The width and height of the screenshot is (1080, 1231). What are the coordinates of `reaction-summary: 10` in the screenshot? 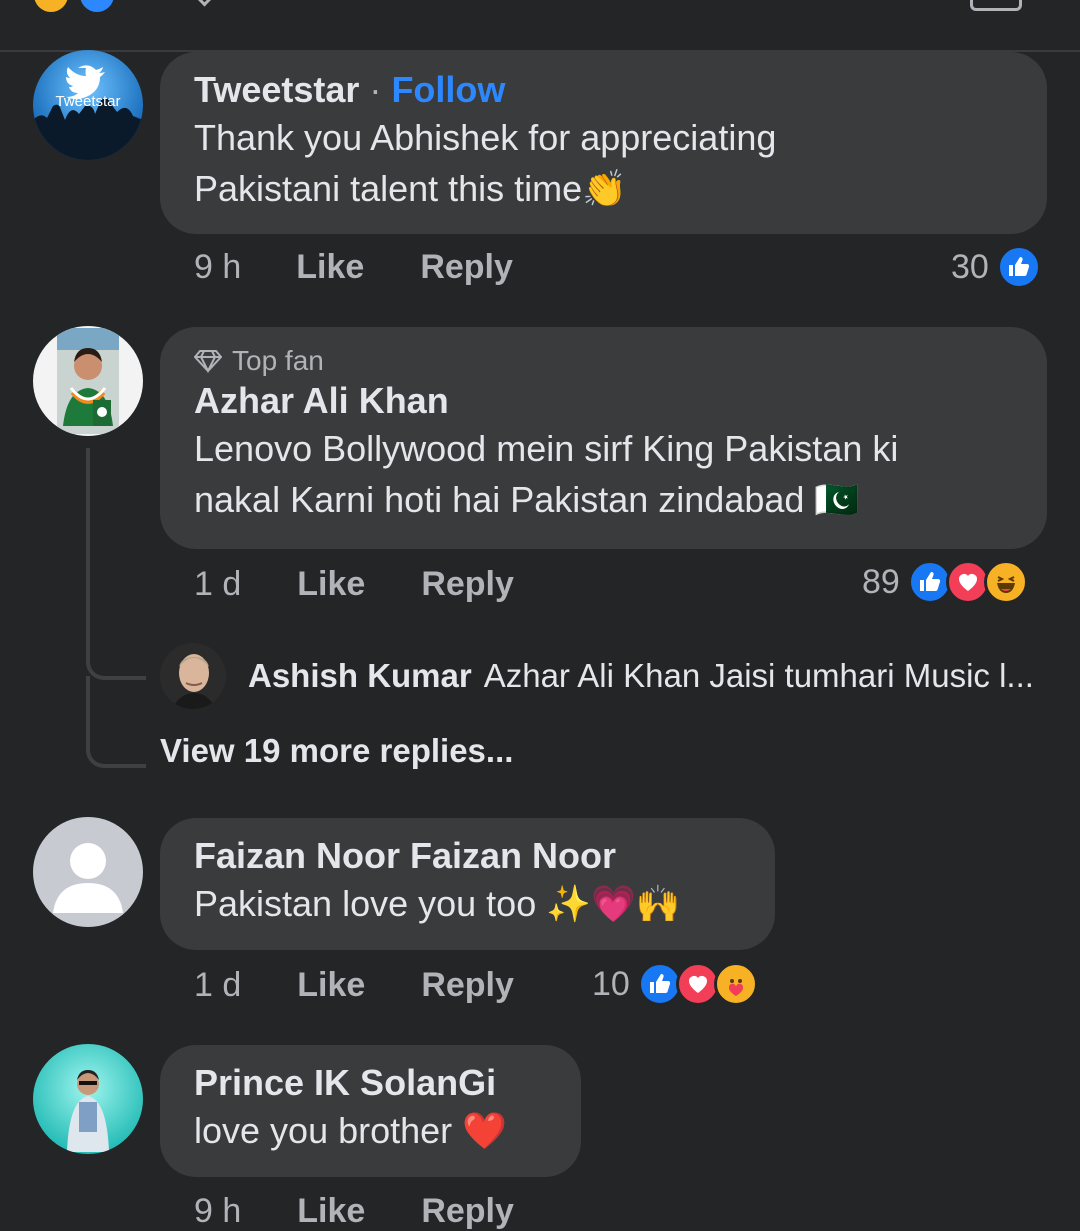 It's located at (675, 984).